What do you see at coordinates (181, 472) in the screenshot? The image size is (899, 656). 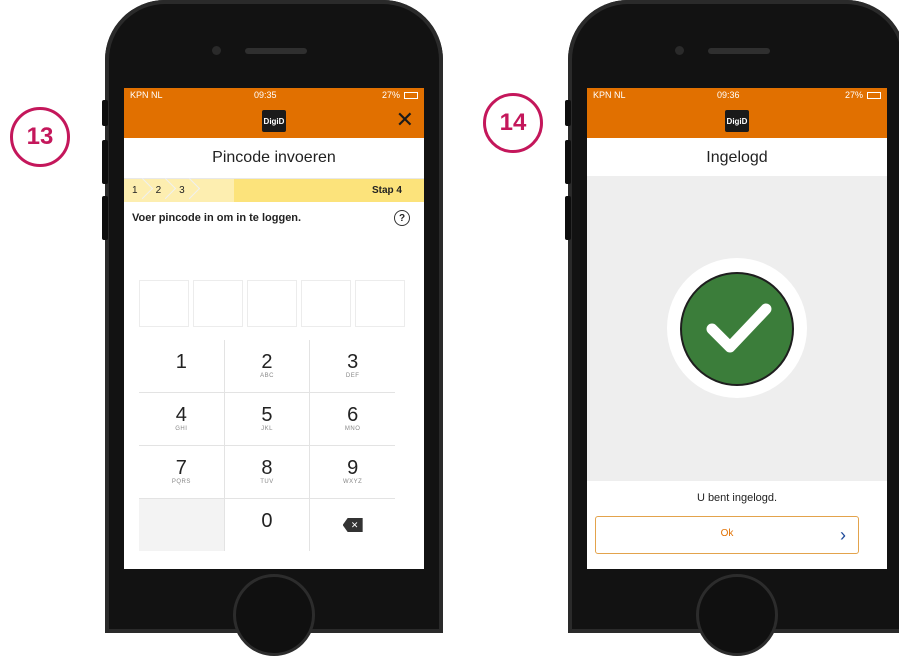 I see `key-7: 7 PQRS` at bounding box center [181, 472].